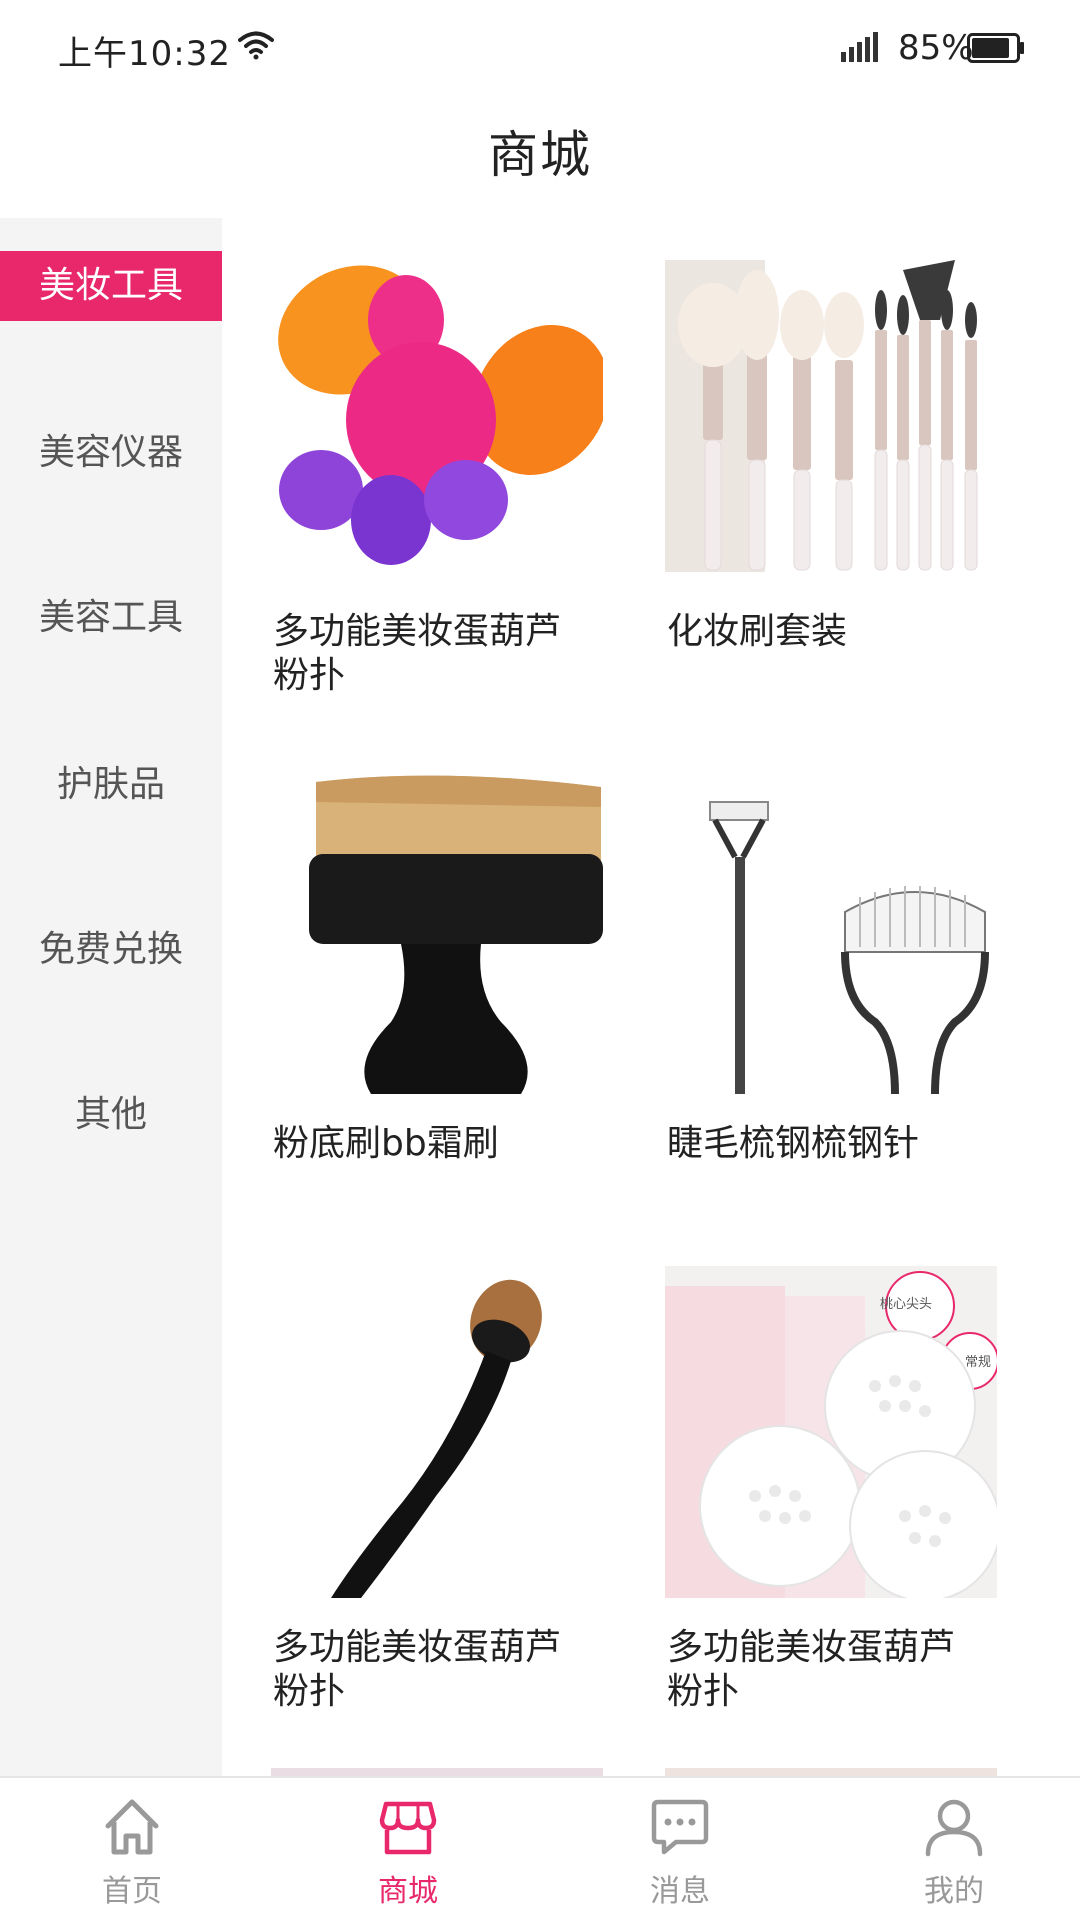 This screenshot has width=1080, height=1920. What do you see at coordinates (680, 1891) in the screenshot?
I see `tab-label: 消息` at bounding box center [680, 1891].